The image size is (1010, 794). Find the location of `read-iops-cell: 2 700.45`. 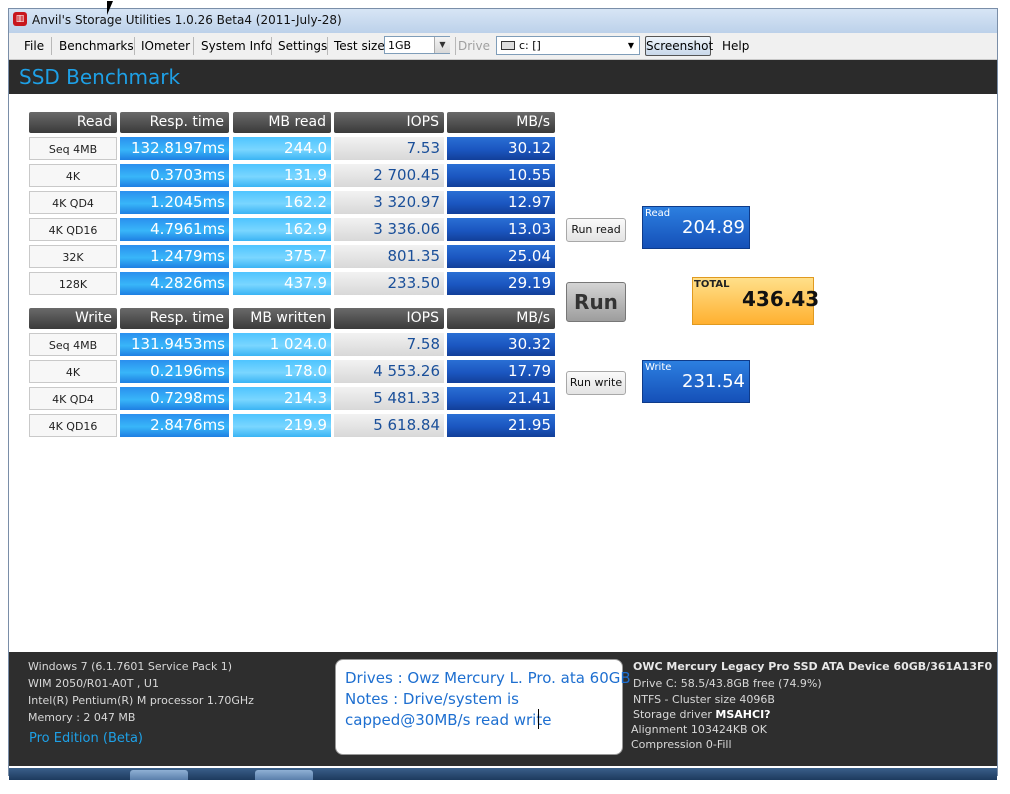

read-iops-cell: 2 700.45 is located at coordinates (389, 175).